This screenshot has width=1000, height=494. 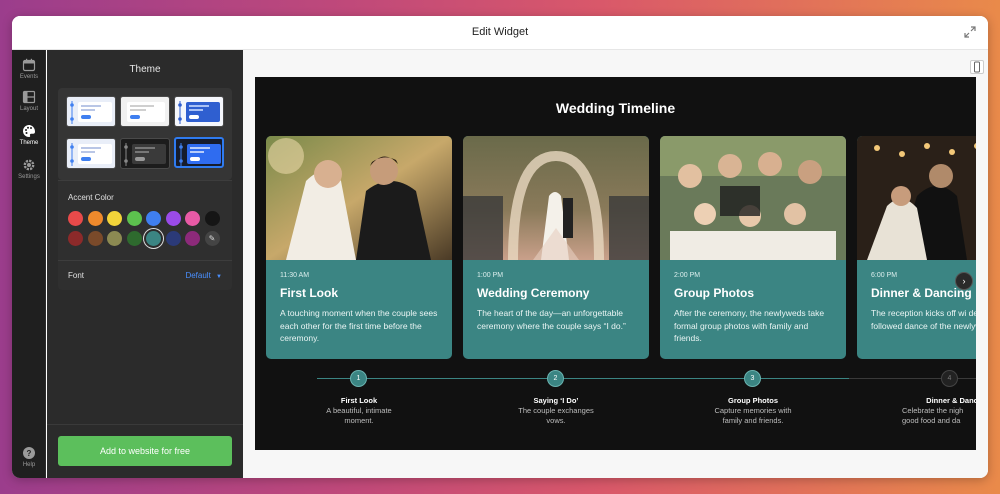 I want to click on event-time: 1:00 PM, so click(x=490, y=275).